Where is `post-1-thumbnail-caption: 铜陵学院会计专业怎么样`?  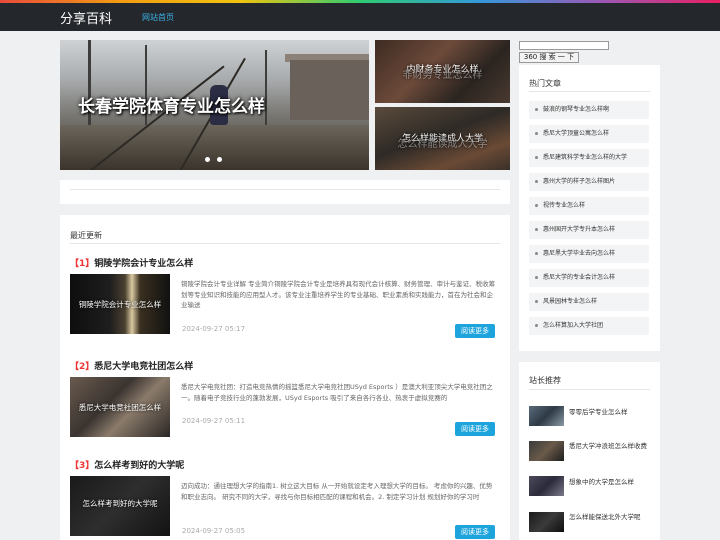
post-1-thumbnail-caption: 铜陵学院会计专业怎么样 is located at coordinates (120, 304).